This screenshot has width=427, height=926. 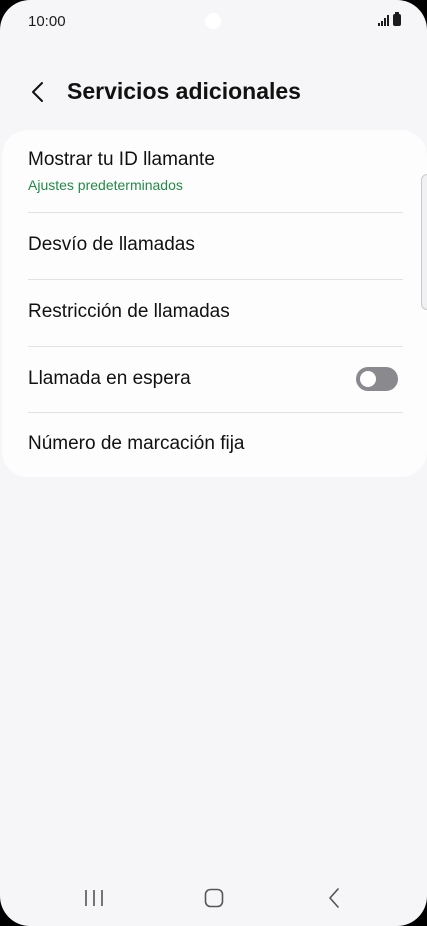 What do you see at coordinates (397, 19) in the screenshot?
I see `battery-icon` at bounding box center [397, 19].